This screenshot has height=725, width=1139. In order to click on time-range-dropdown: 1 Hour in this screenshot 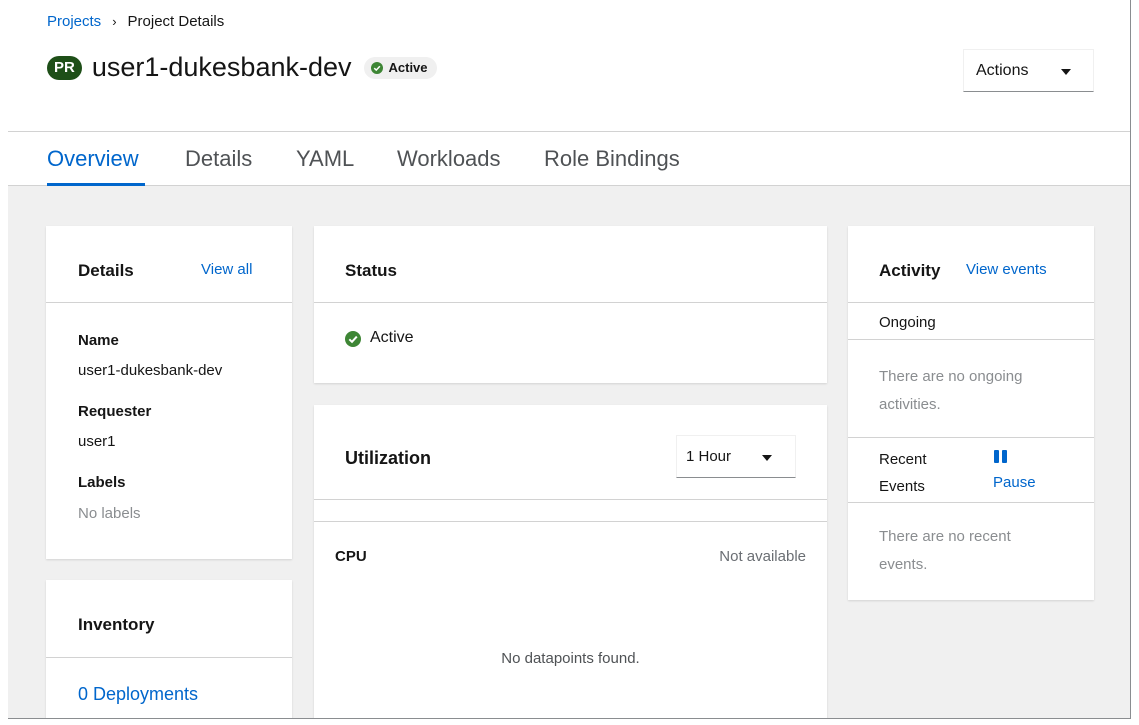, I will do `click(736, 456)`.